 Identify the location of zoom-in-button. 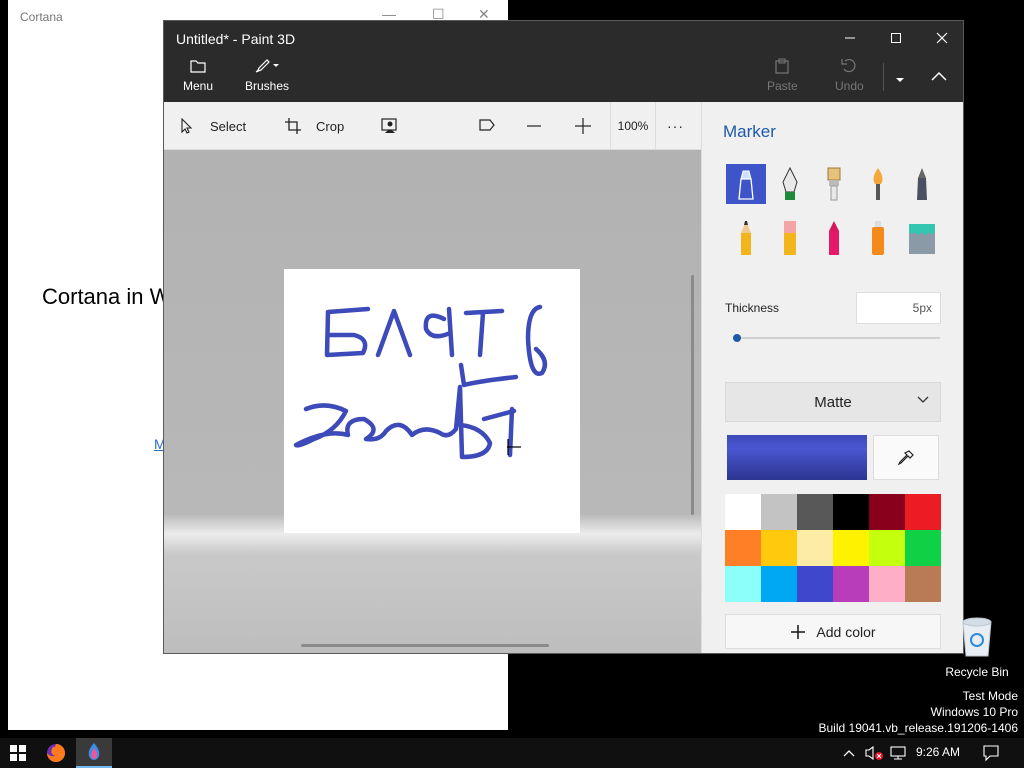
(583, 126).